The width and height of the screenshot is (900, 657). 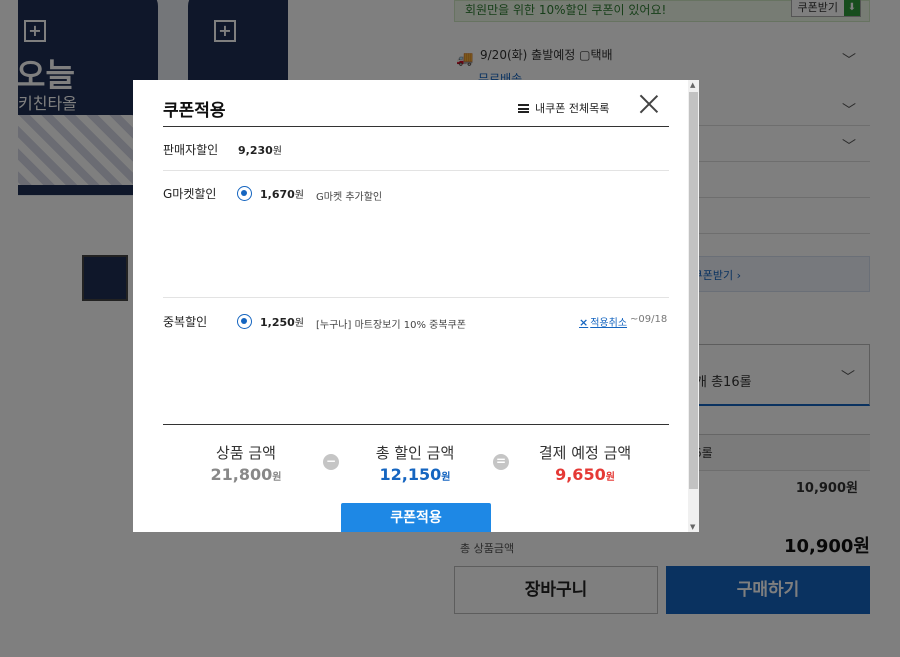 I want to click on apply-coupon-button: 쿠폰적용, so click(x=416, y=517).